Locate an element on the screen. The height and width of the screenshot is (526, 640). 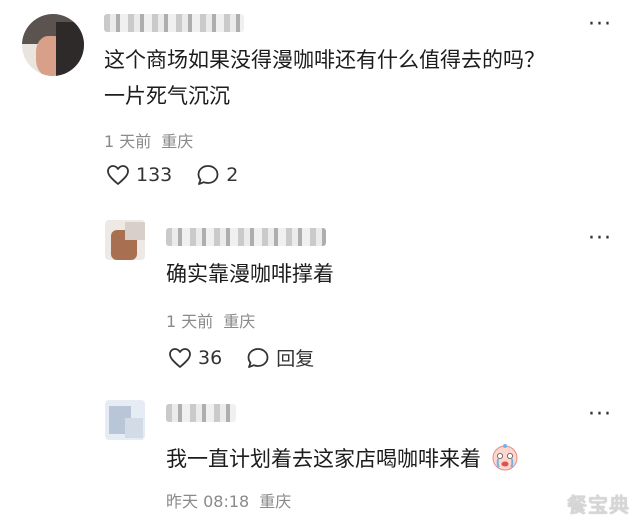
comment-meta: 昨天 08:18 重庆 is located at coordinates (228, 500).